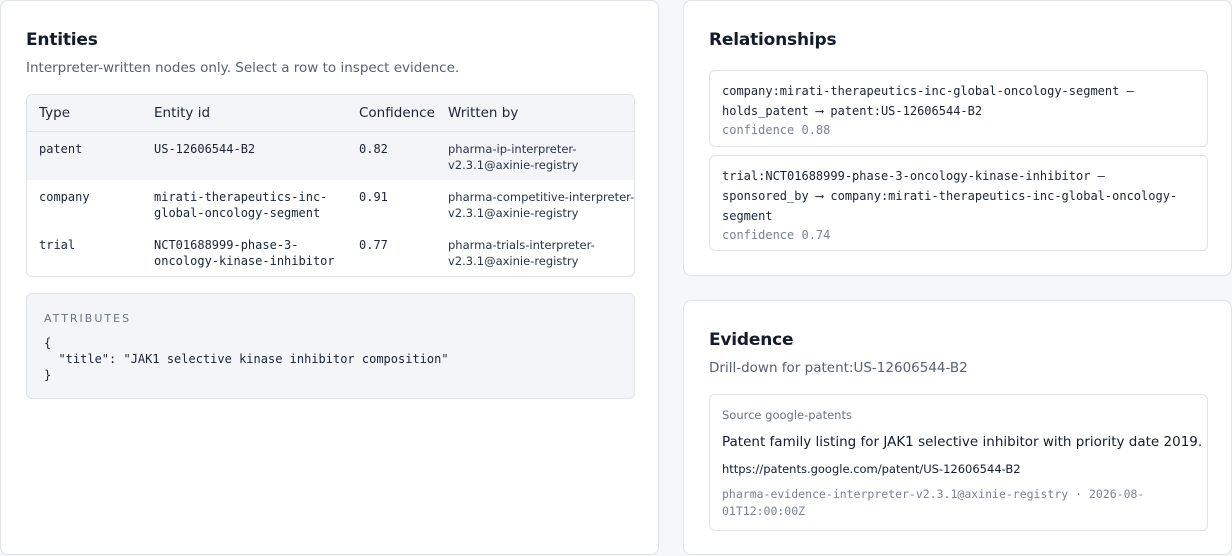 Image resolution: width=1232 pixels, height=556 pixels. Describe the element at coordinates (838, 368) in the screenshot. I see `evidence-subtitle: Drill-down for patent:US-12606544-B2` at that location.